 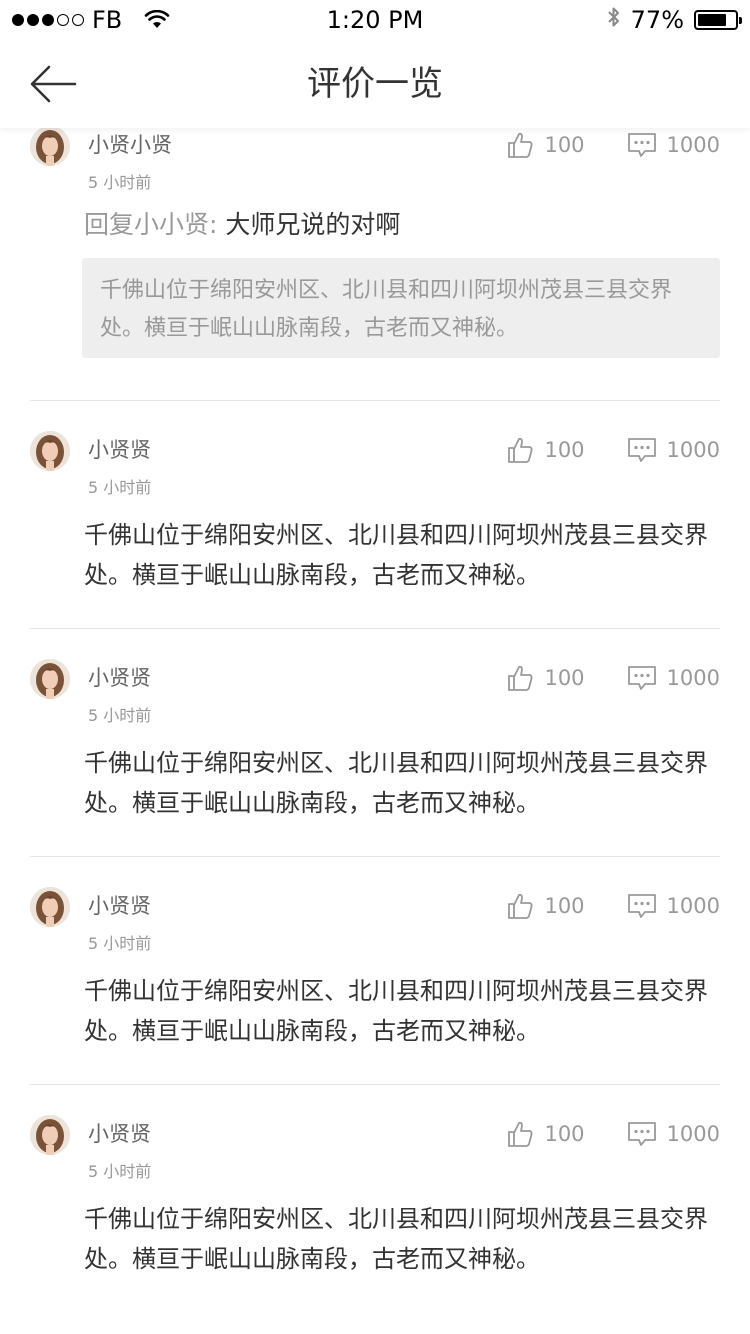 I want to click on battery-icon, so click(x=718, y=20).